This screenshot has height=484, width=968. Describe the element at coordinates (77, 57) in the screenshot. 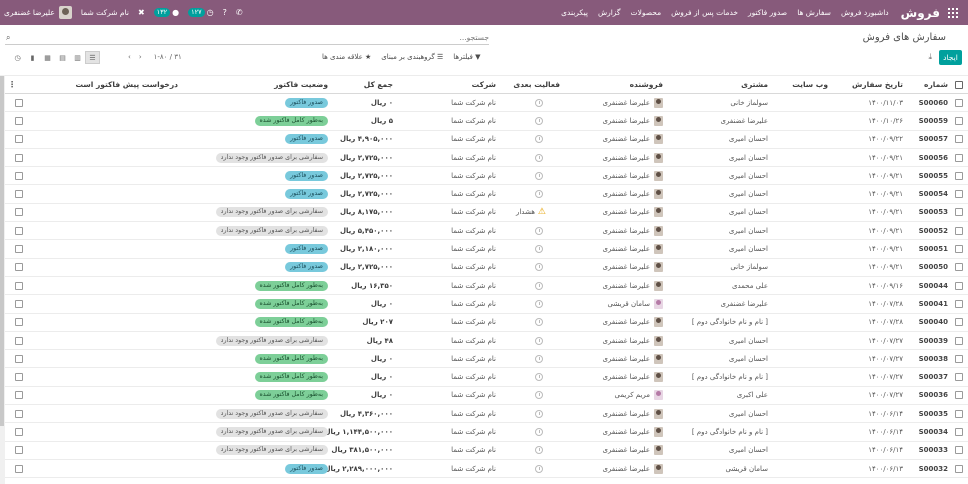

I see `kanban-view-icon: ▥` at that location.